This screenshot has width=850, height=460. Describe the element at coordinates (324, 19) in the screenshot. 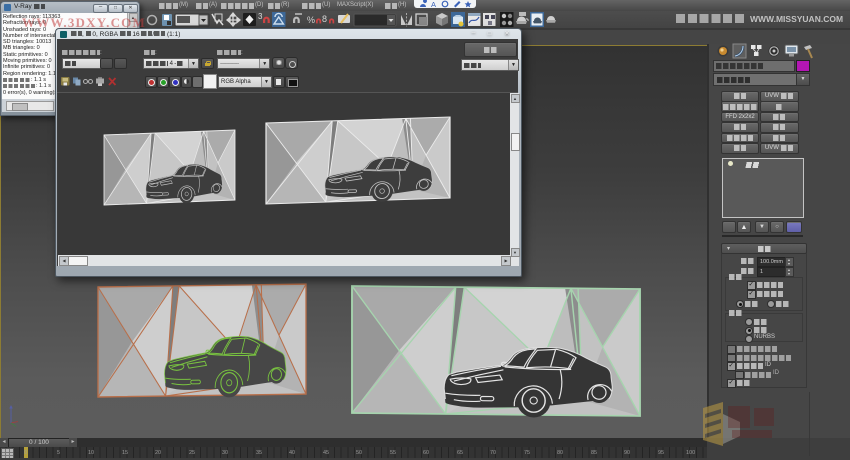

I see `svg-text: 8` at that location.